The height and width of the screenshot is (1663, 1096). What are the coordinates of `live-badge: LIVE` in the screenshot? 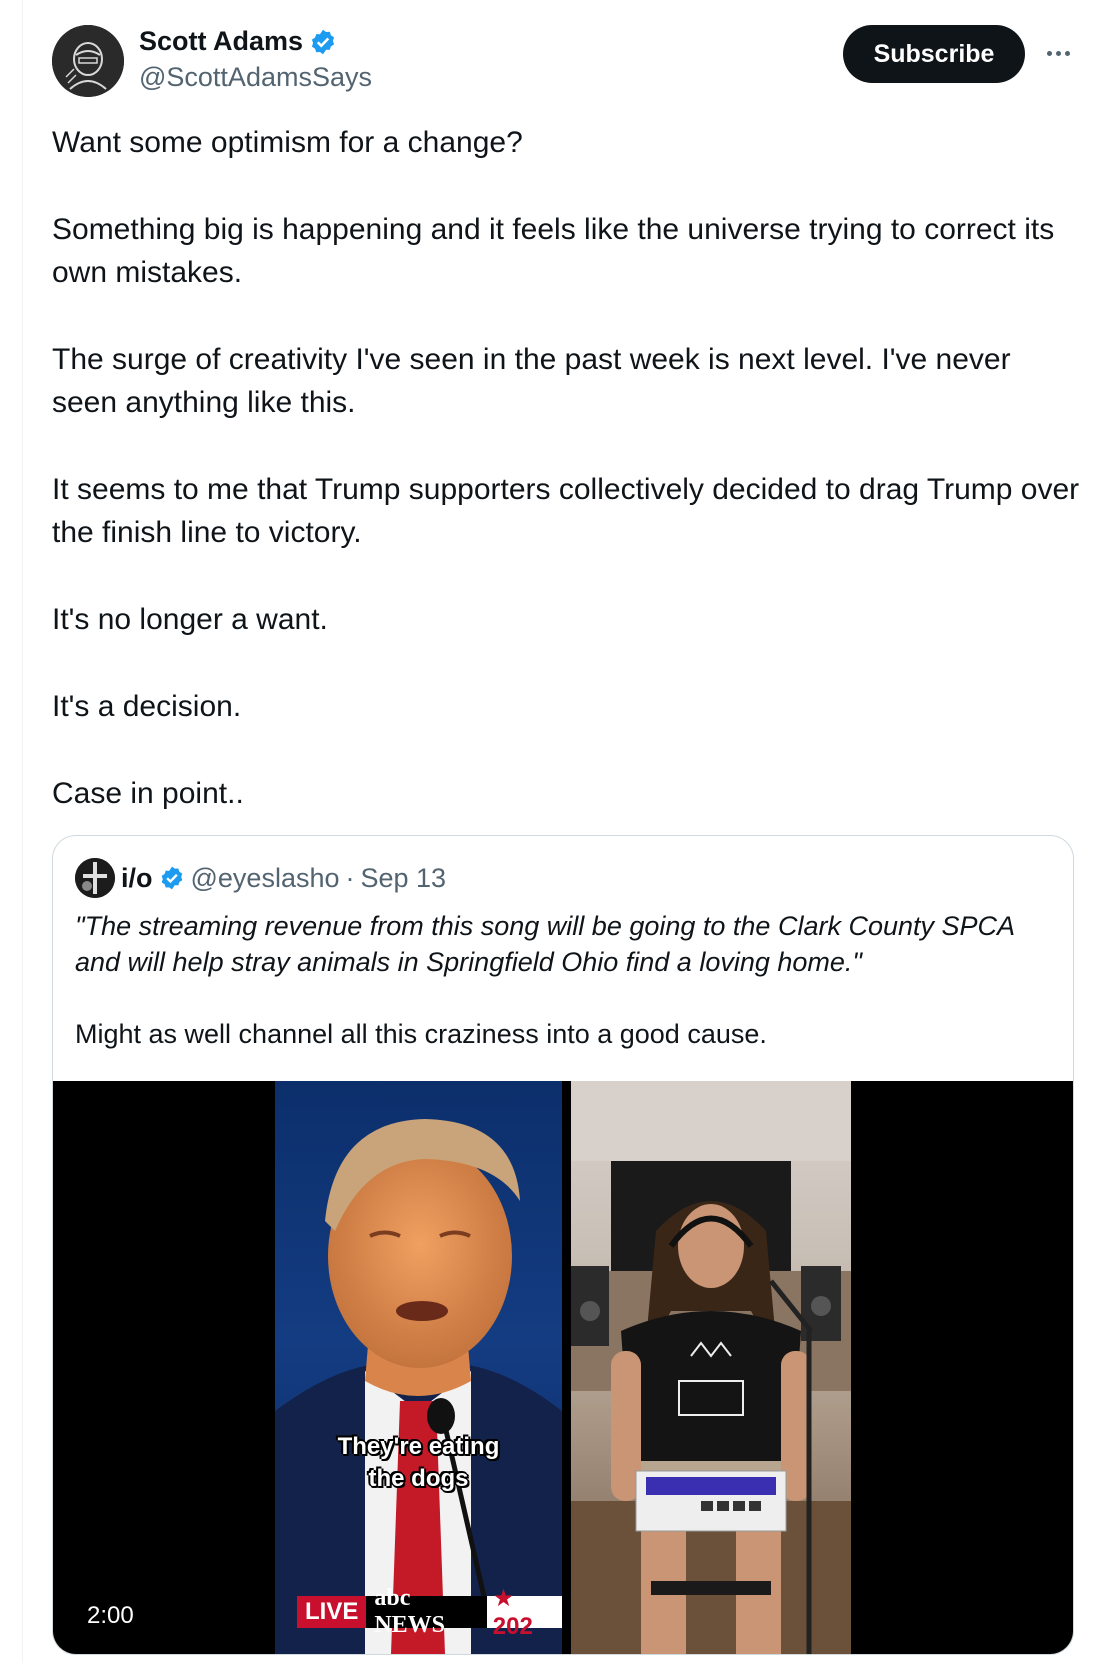 It's located at (332, 1612).